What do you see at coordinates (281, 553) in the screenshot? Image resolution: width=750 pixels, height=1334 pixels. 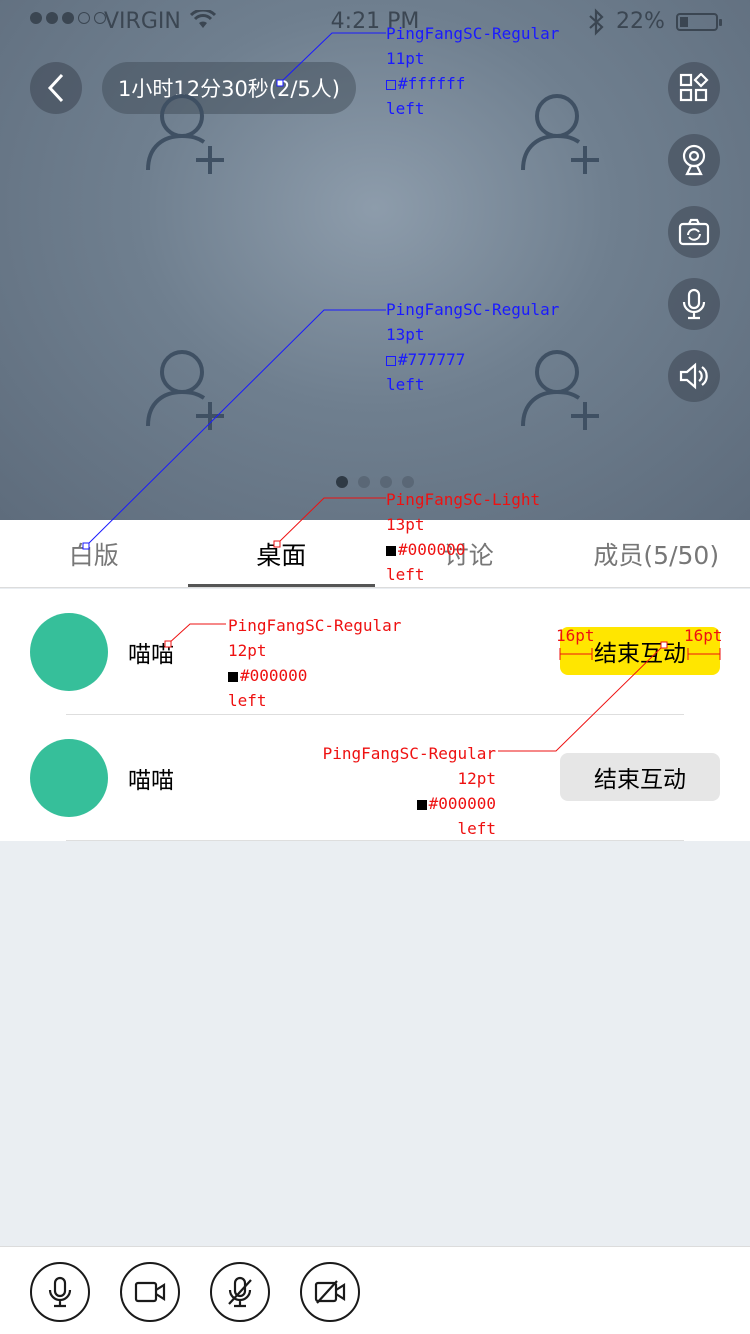 I see `tab-desktop: 桌面` at bounding box center [281, 553].